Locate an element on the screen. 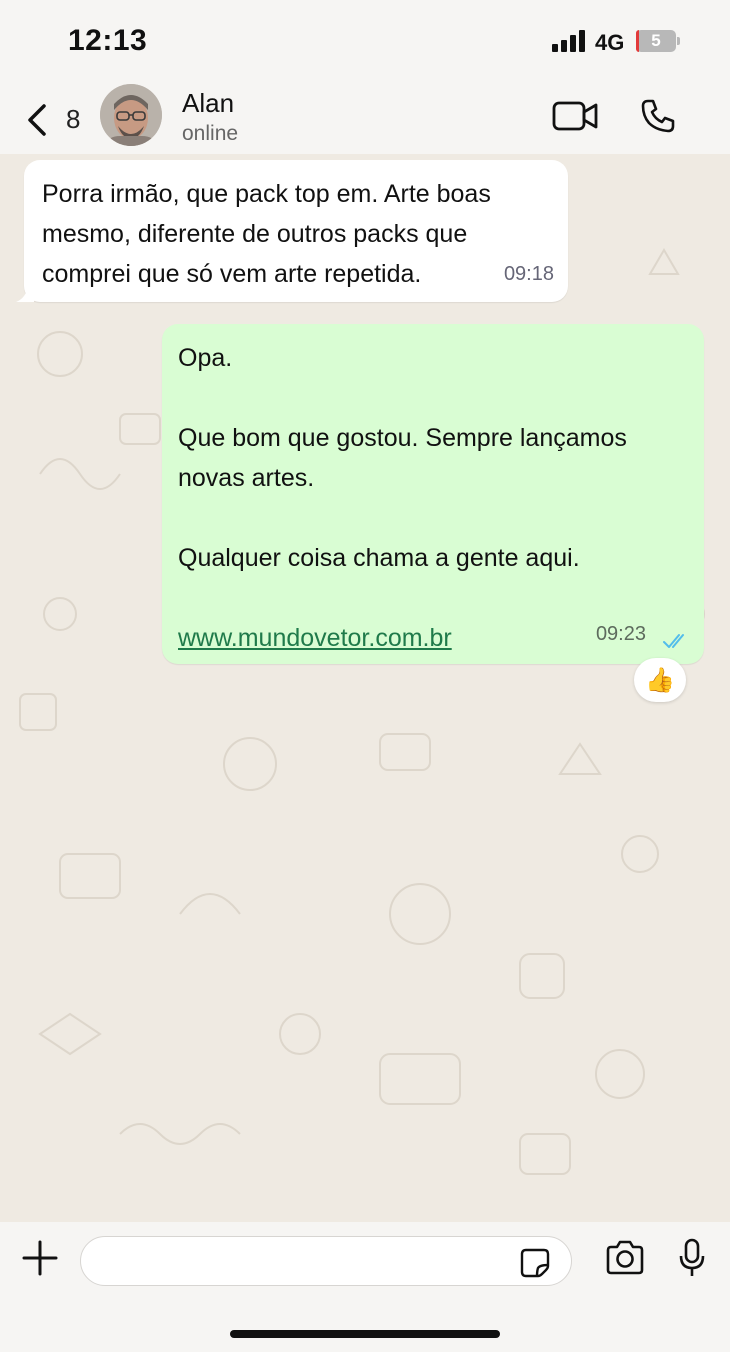 The height and width of the screenshot is (1352, 730). signal-icon is located at coordinates (568, 41).